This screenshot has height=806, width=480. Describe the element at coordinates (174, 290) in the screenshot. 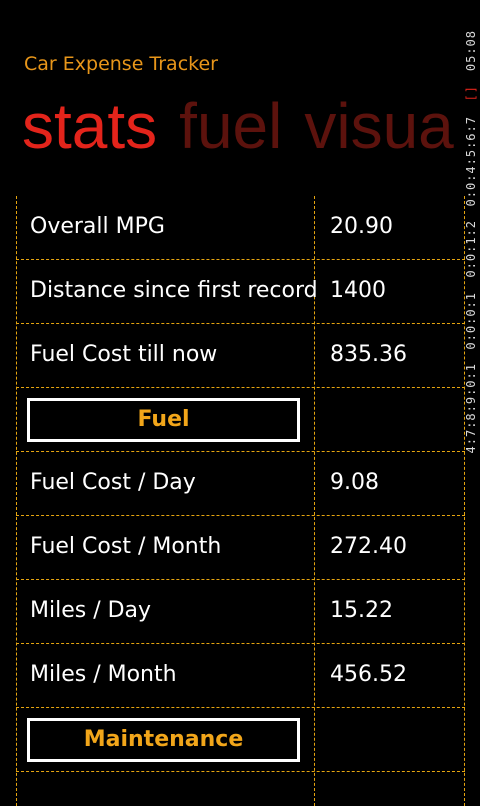

I see `stat-label: Distance since first record` at that location.